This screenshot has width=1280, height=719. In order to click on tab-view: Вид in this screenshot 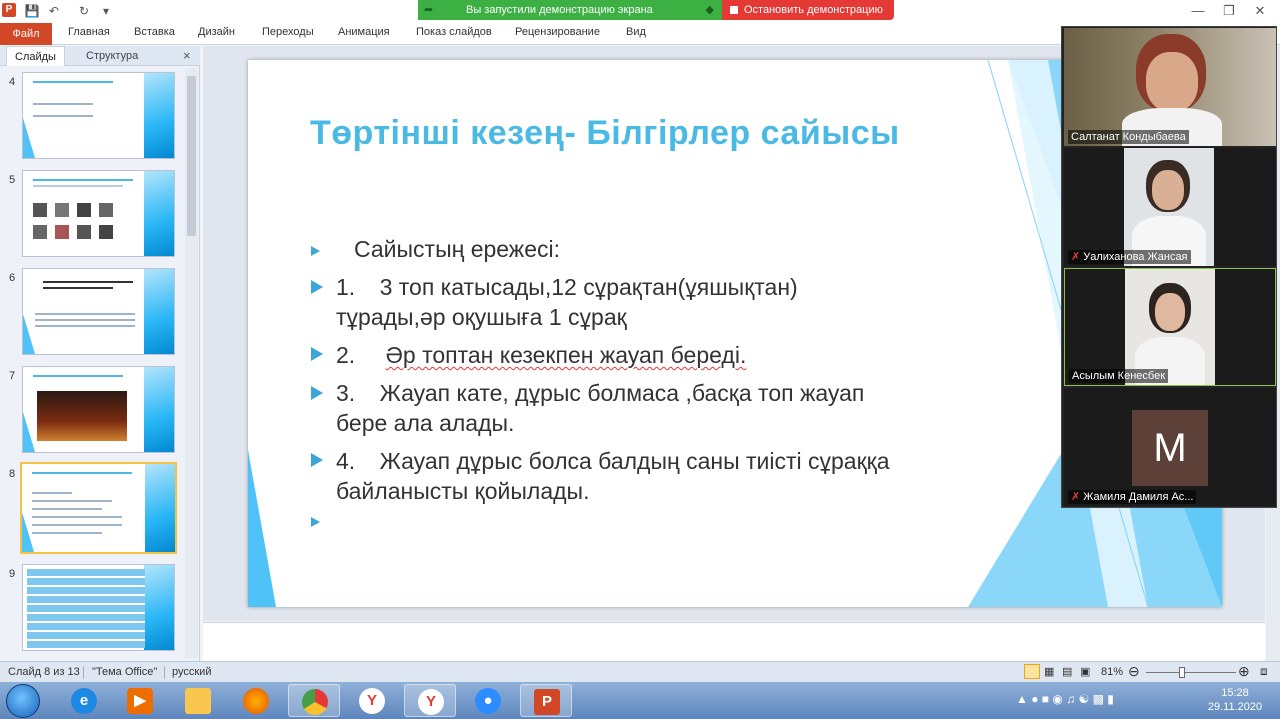, I will do `click(636, 32)`.